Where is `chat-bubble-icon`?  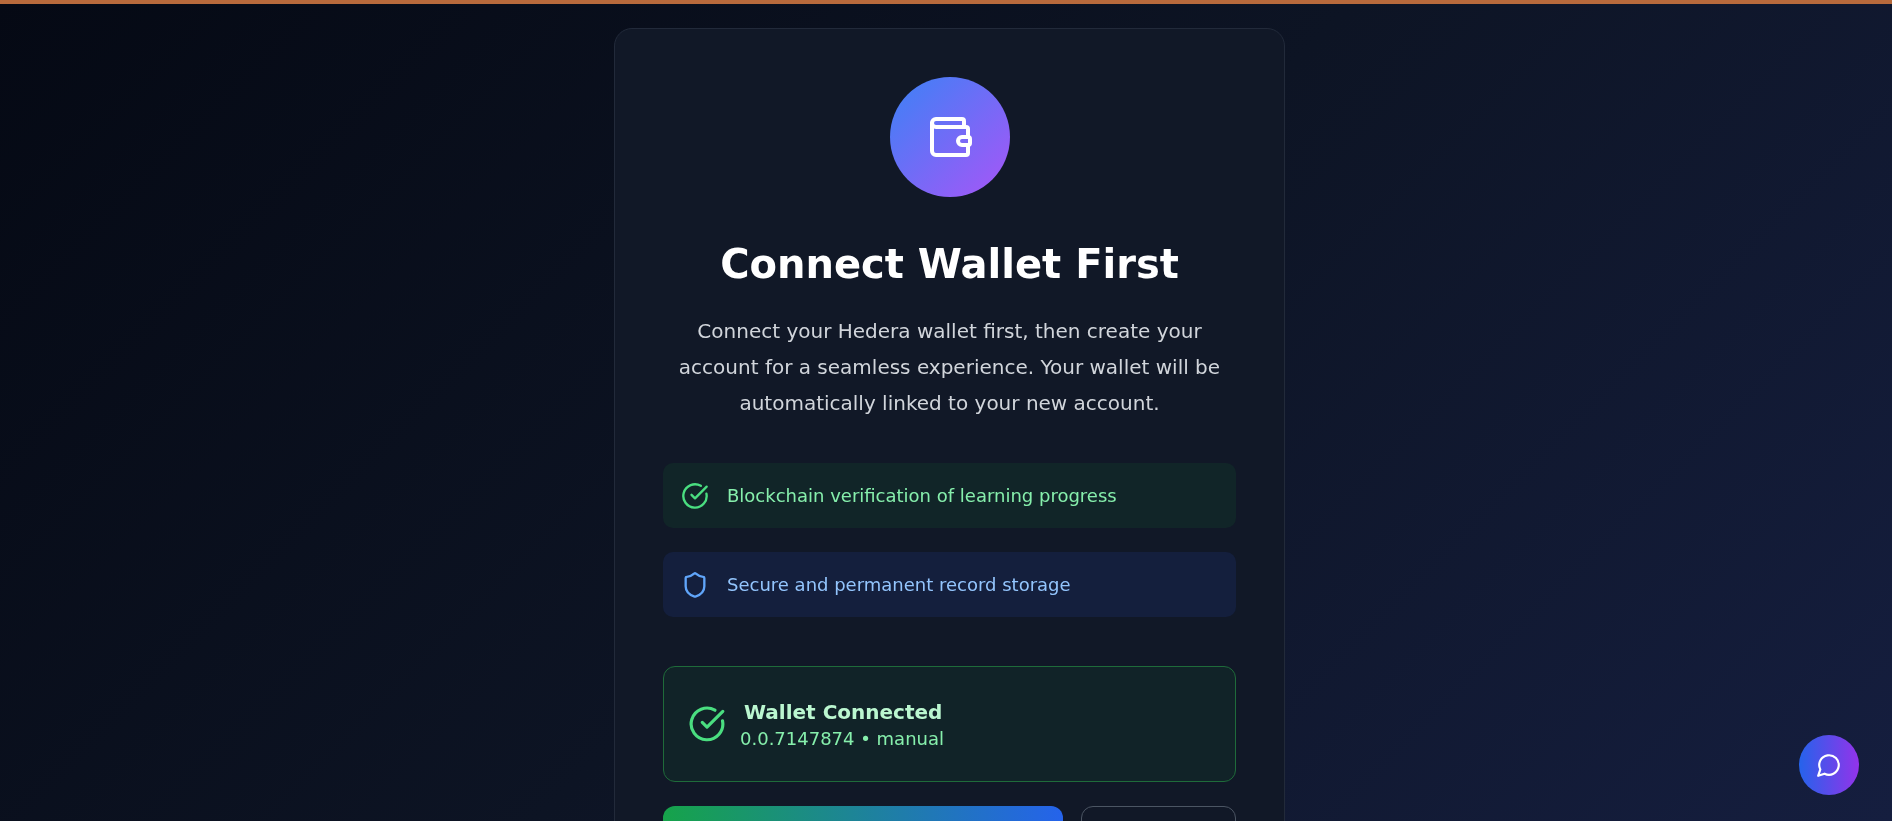 chat-bubble-icon is located at coordinates (1829, 765).